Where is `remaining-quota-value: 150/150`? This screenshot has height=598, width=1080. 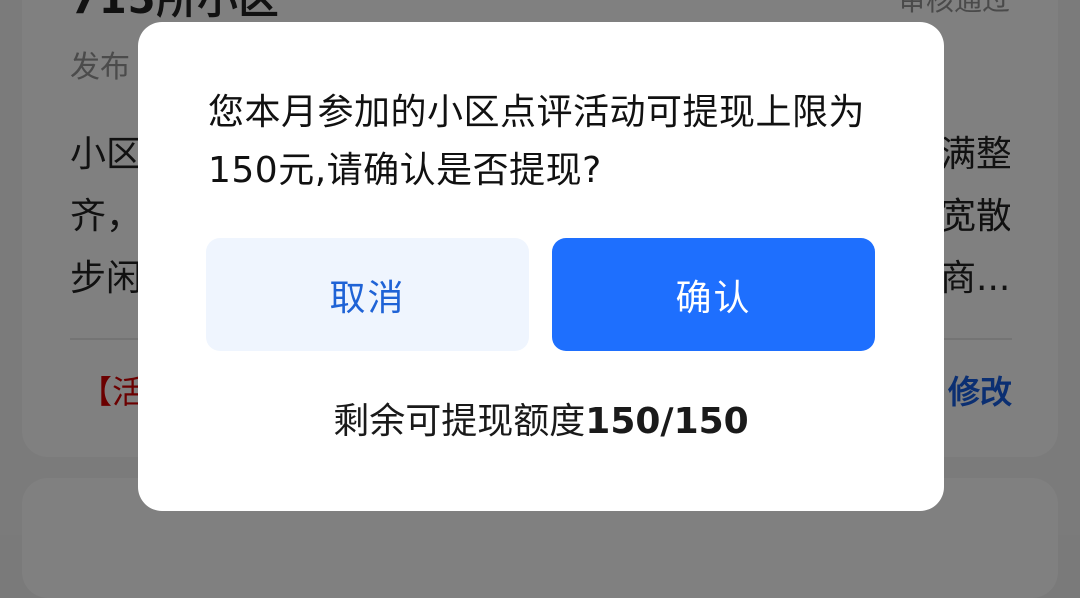 remaining-quota-value: 150/150 is located at coordinates (667, 421).